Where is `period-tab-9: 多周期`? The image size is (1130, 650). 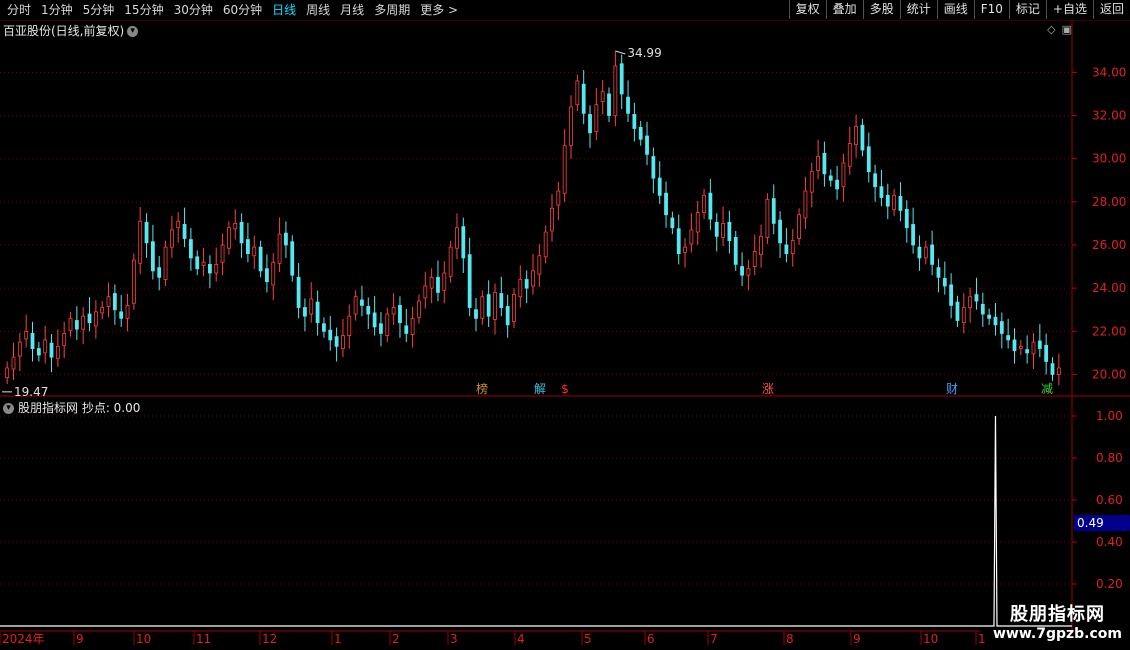 period-tab-9: 多周期 is located at coordinates (392, 10).